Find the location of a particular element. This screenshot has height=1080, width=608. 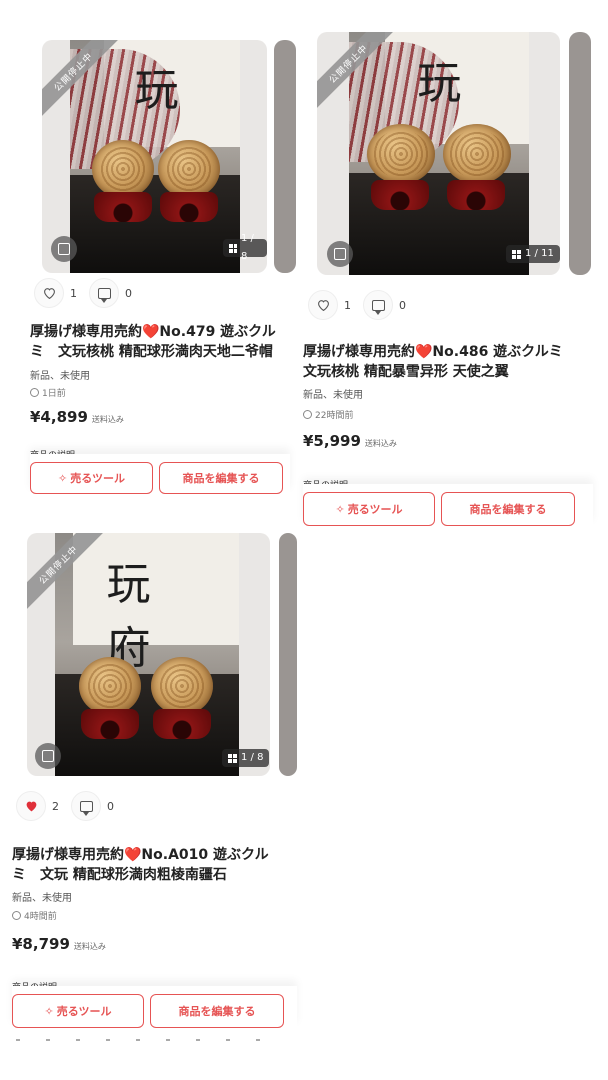

listing-title: 厚揚げ様専用売約❤️No.479 遊ぶクルミ 文玩核桃 精配球形満肉天地二爷帽 is located at coordinates (157, 342).